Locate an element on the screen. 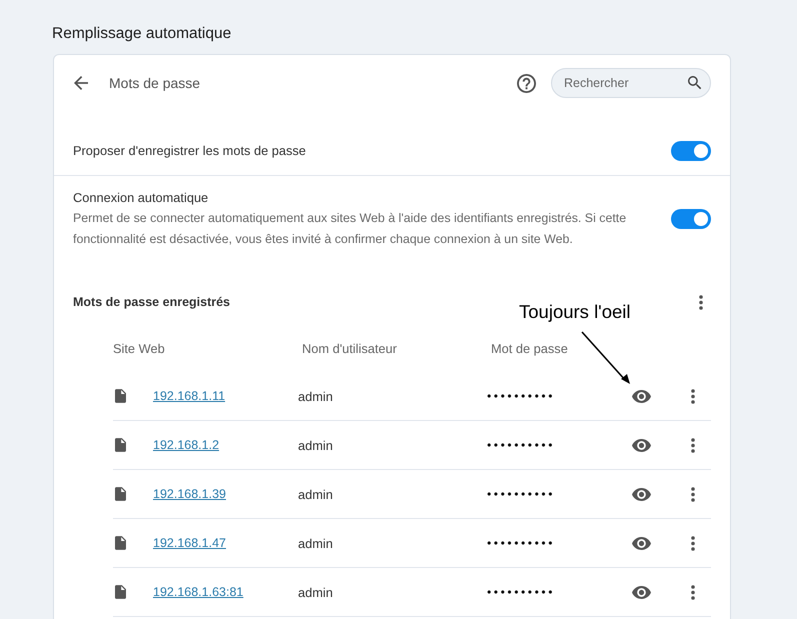 The width and height of the screenshot is (797, 619). site-link: 192.168.1.47 is located at coordinates (189, 543).